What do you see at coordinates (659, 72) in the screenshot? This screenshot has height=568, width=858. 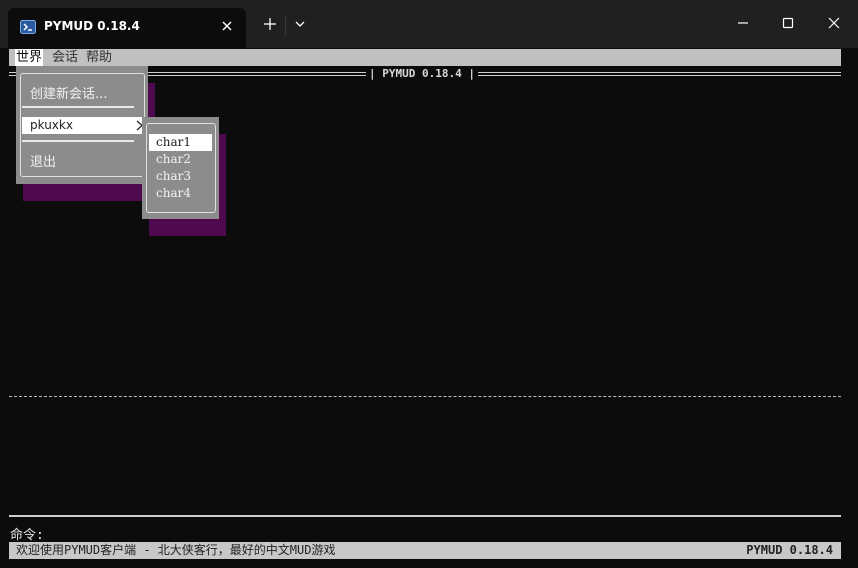 I see `frame-border-right` at bounding box center [659, 72].